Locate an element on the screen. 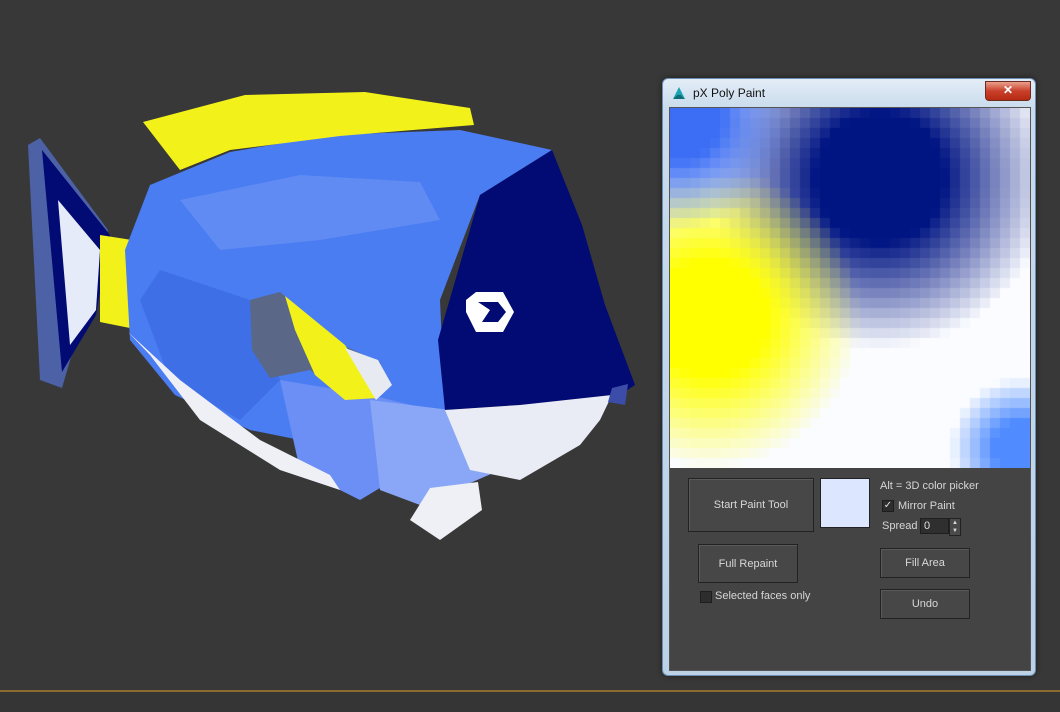  color-picker-hint: Alt = 3D color picker is located at coordinates (929, 486).